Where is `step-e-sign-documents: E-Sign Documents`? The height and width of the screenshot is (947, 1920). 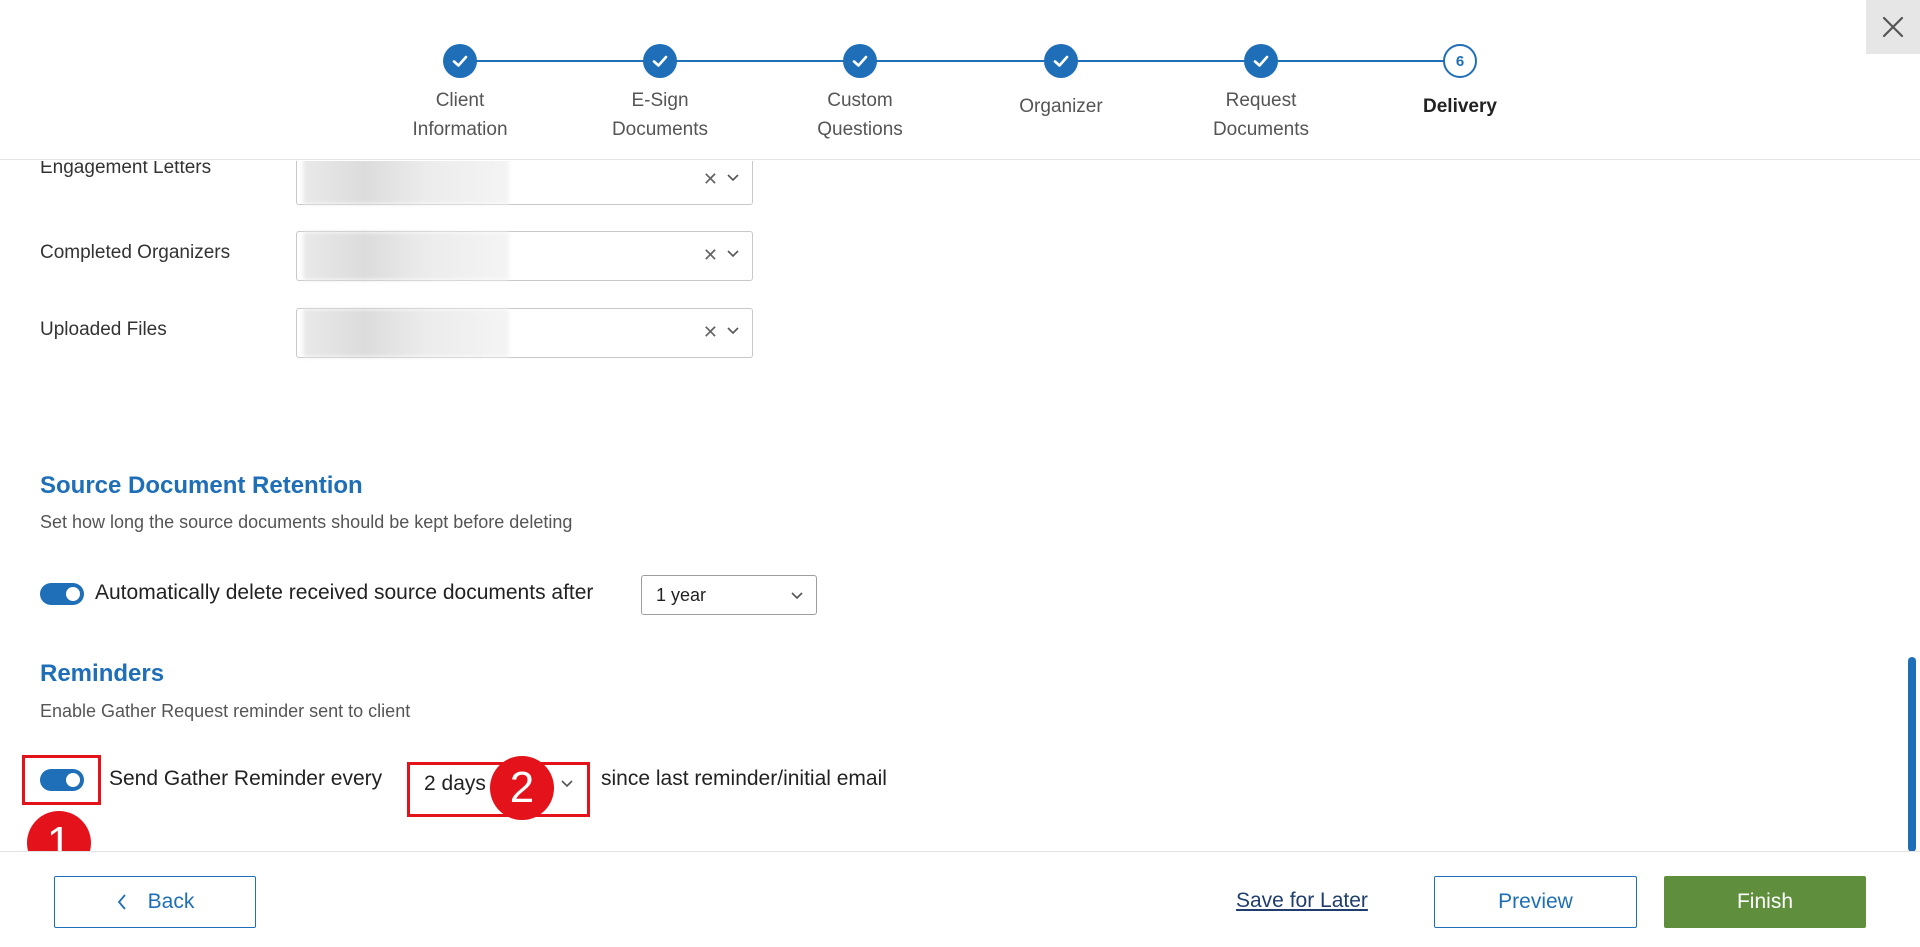
step-e-sign-documents: E-Sign Documents is located at coordinates (660, 94).